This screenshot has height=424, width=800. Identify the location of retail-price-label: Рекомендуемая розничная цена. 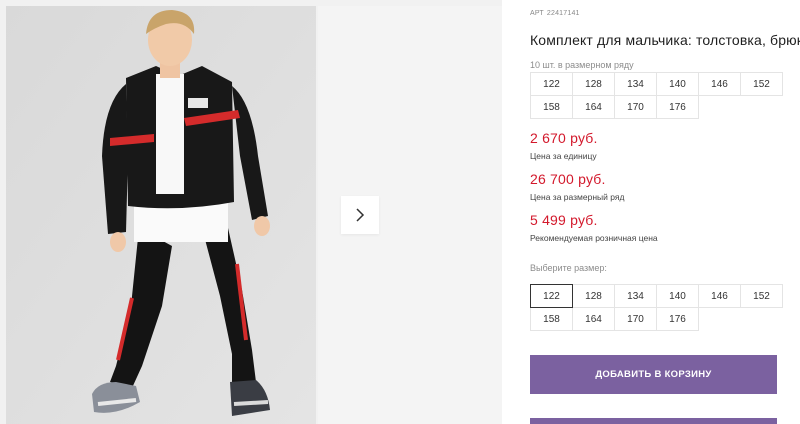
(594, 238).